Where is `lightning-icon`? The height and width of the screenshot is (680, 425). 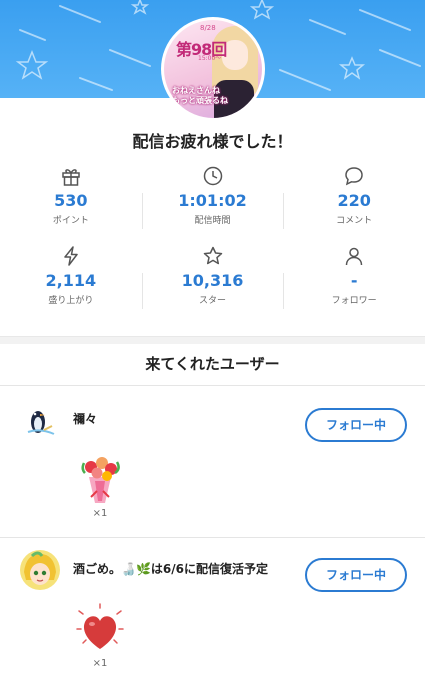
lightning-icon is located at coordinates (71, 256).